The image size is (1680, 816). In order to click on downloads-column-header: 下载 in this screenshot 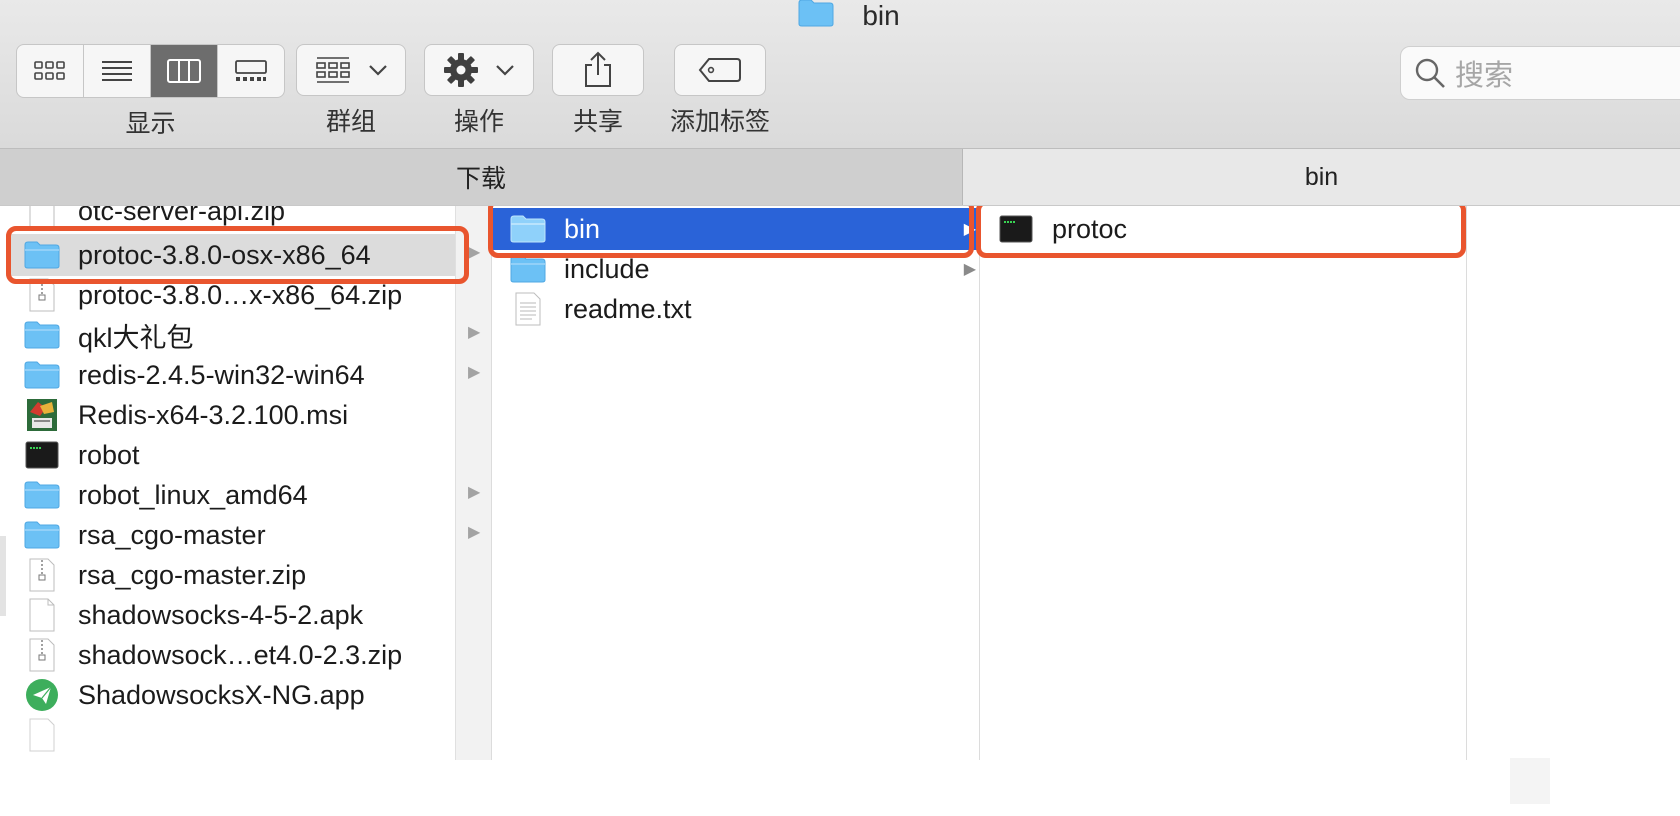, I will do `click(481, 177)`.